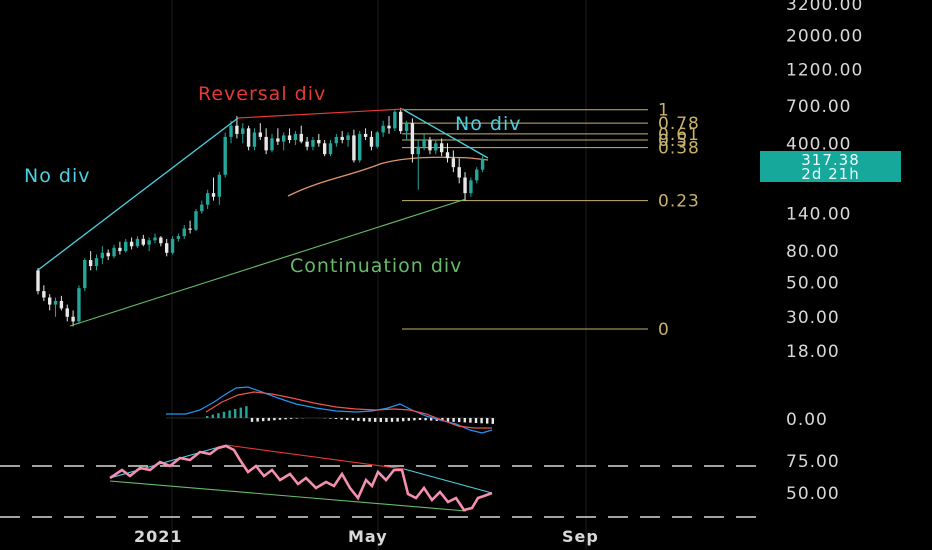 The height and width of the screenshot is (550, 932). I want to click on fib-level-label: 0.38, so click(679, 149).